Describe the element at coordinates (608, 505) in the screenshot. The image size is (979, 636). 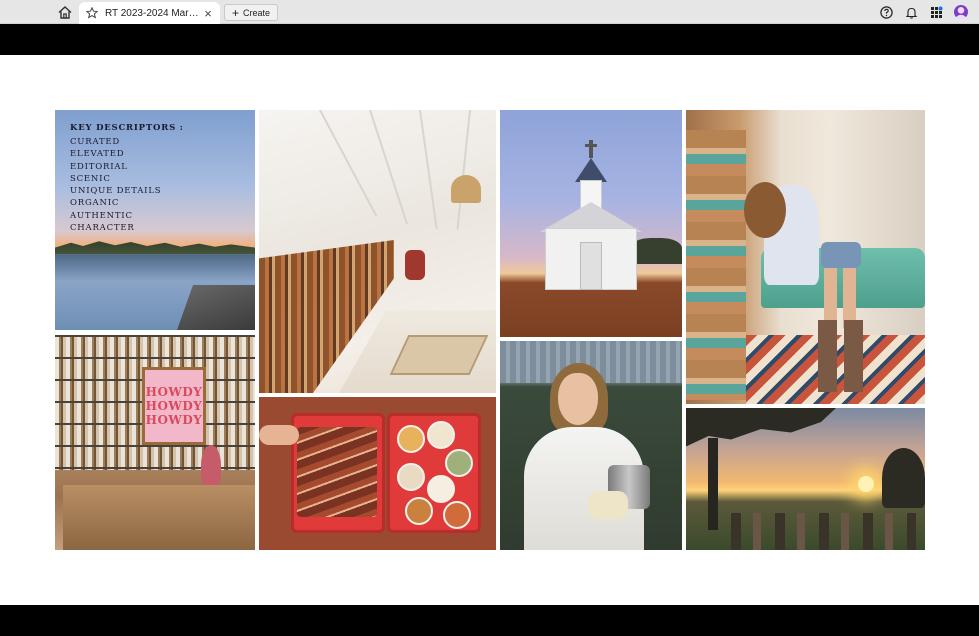
I see `bee-glove` at that location.